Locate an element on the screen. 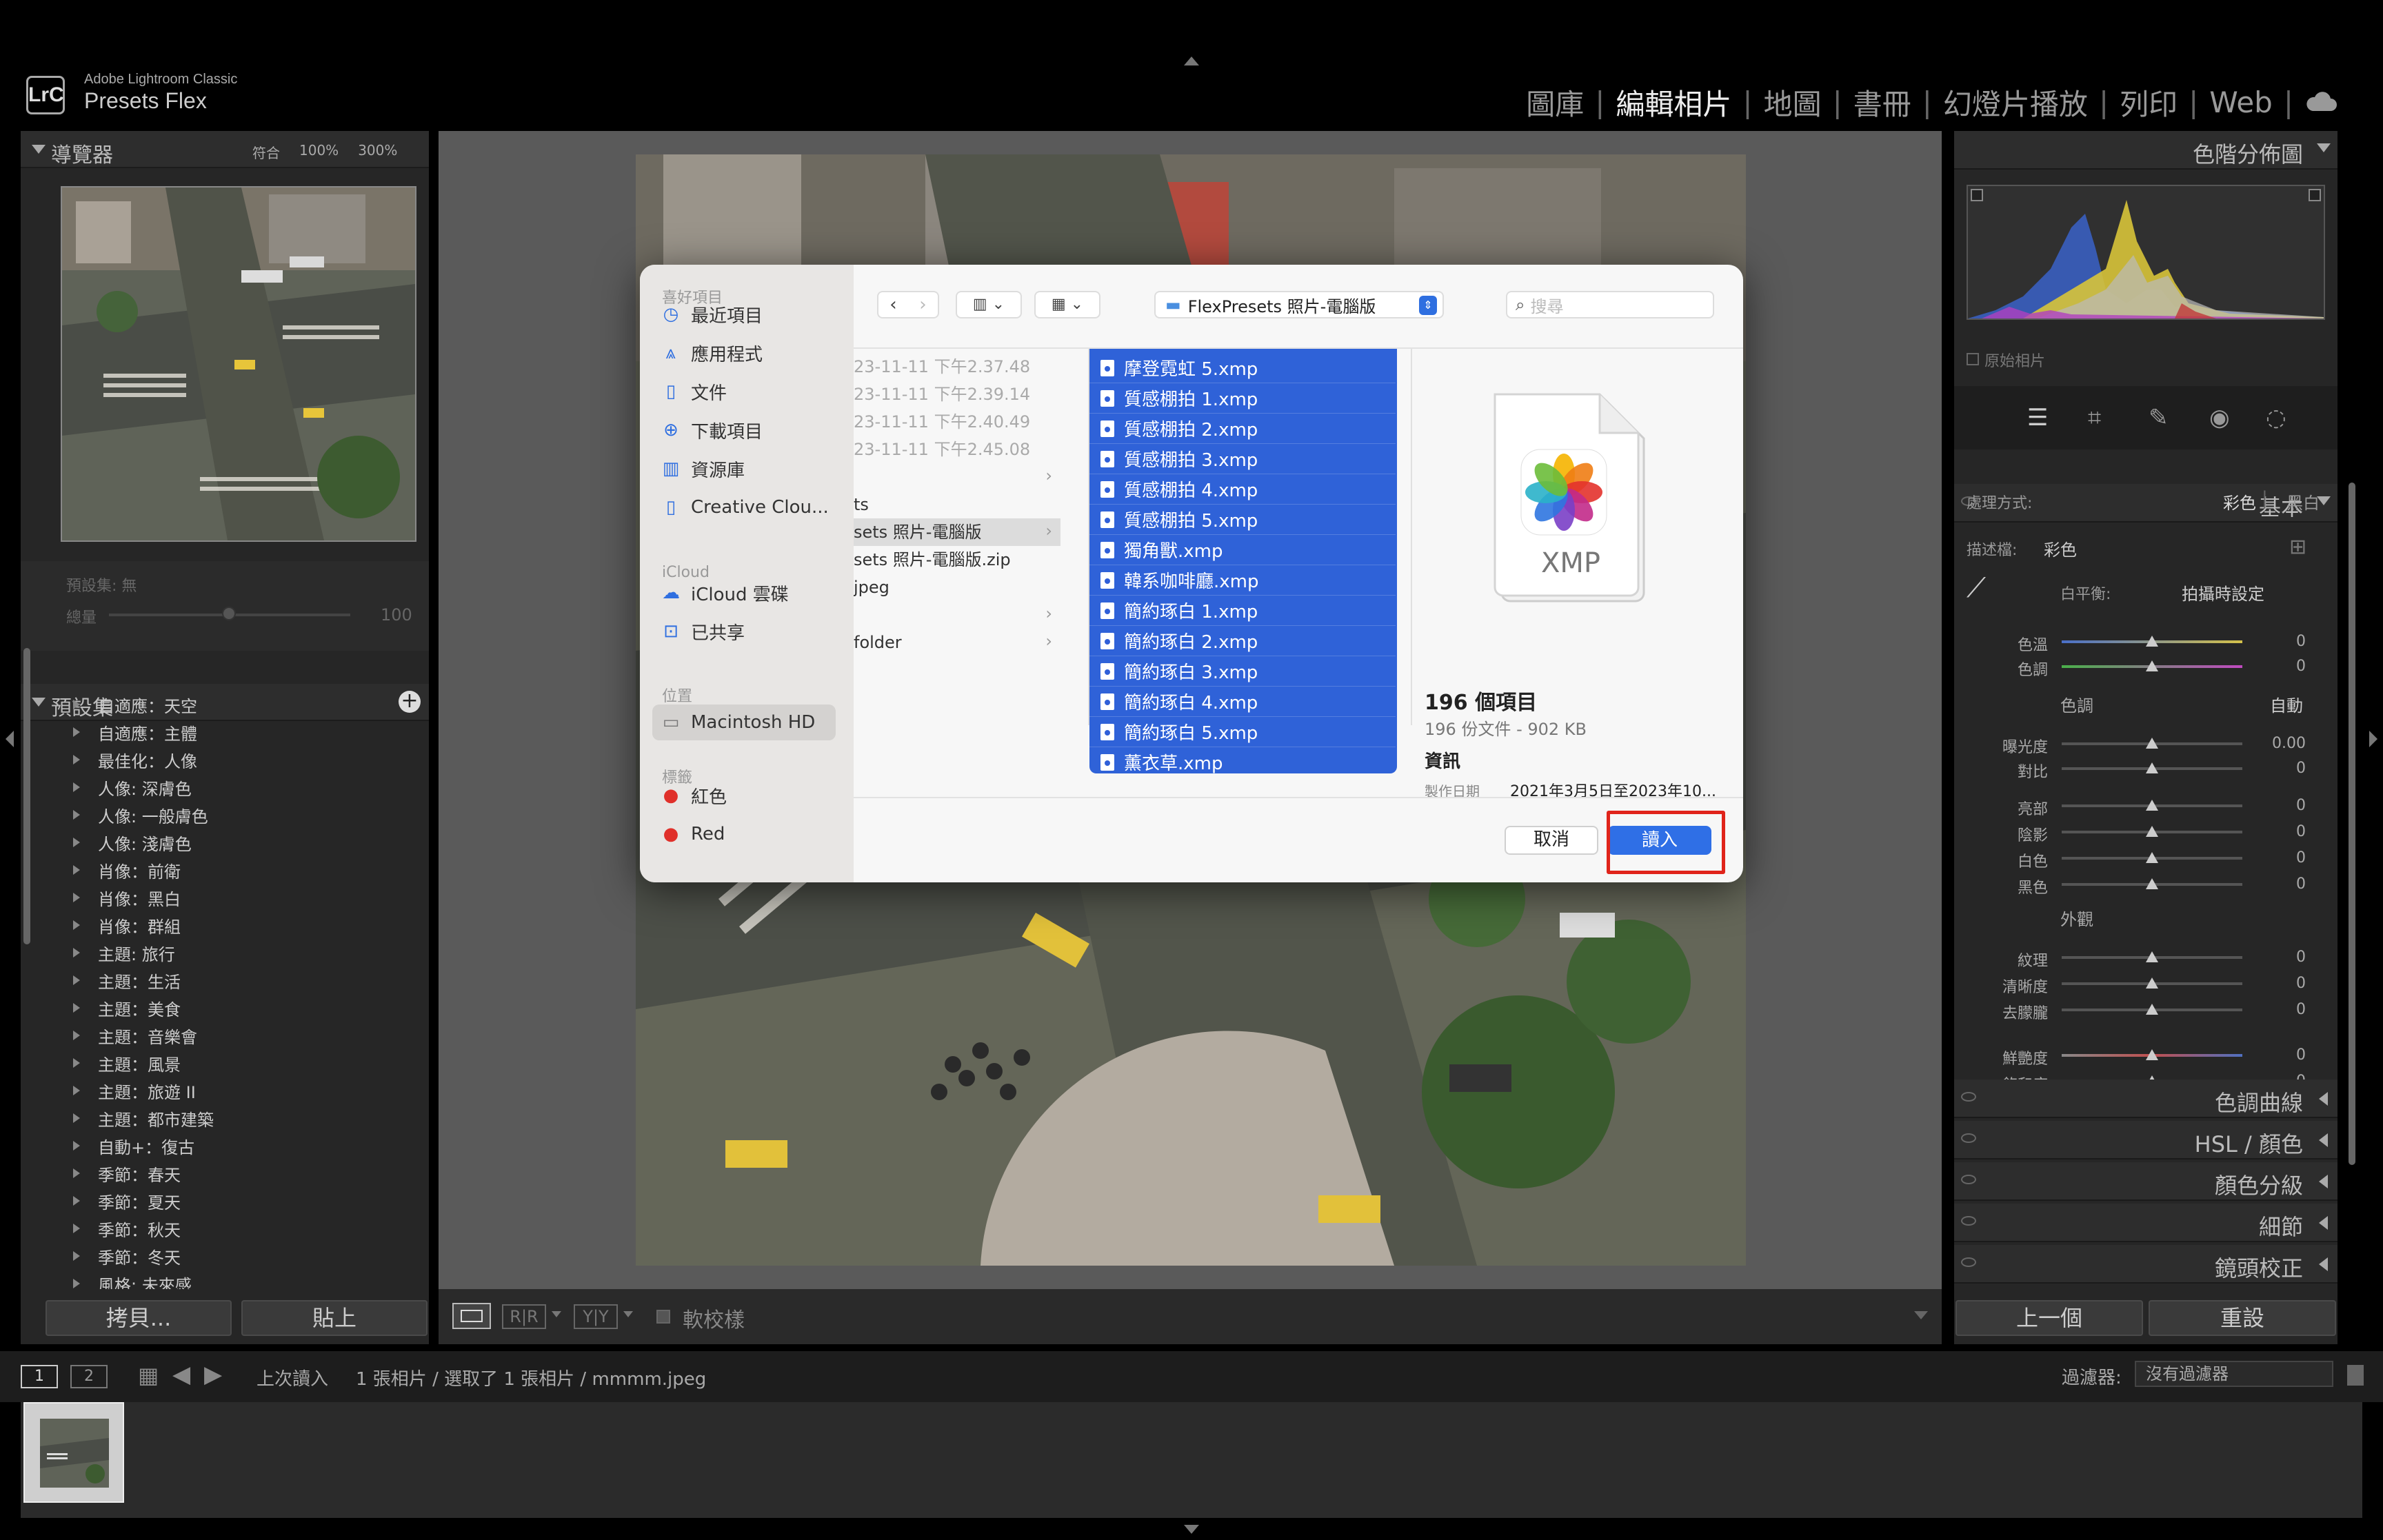  selected-file-row: 簡約琢白 4.xmp is located at coordinates (1242, 702).